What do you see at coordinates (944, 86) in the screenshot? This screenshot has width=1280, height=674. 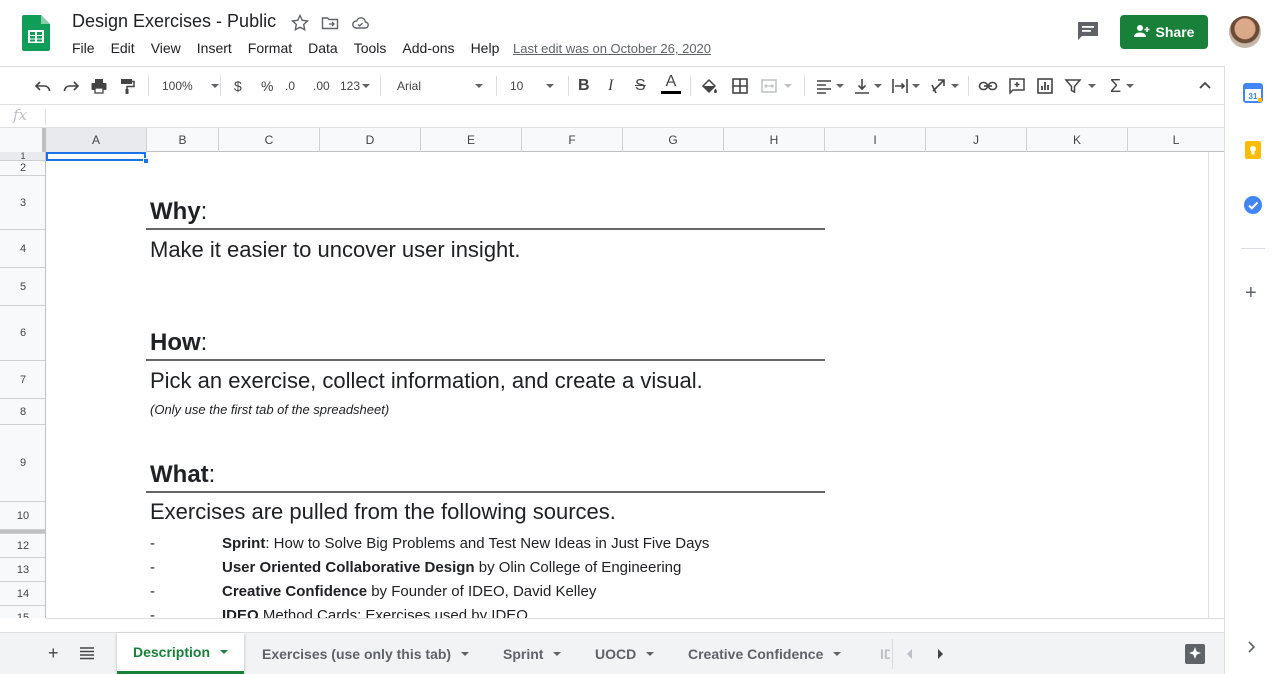 I see `text-rotation-icon` at bounding box center [944, 86].